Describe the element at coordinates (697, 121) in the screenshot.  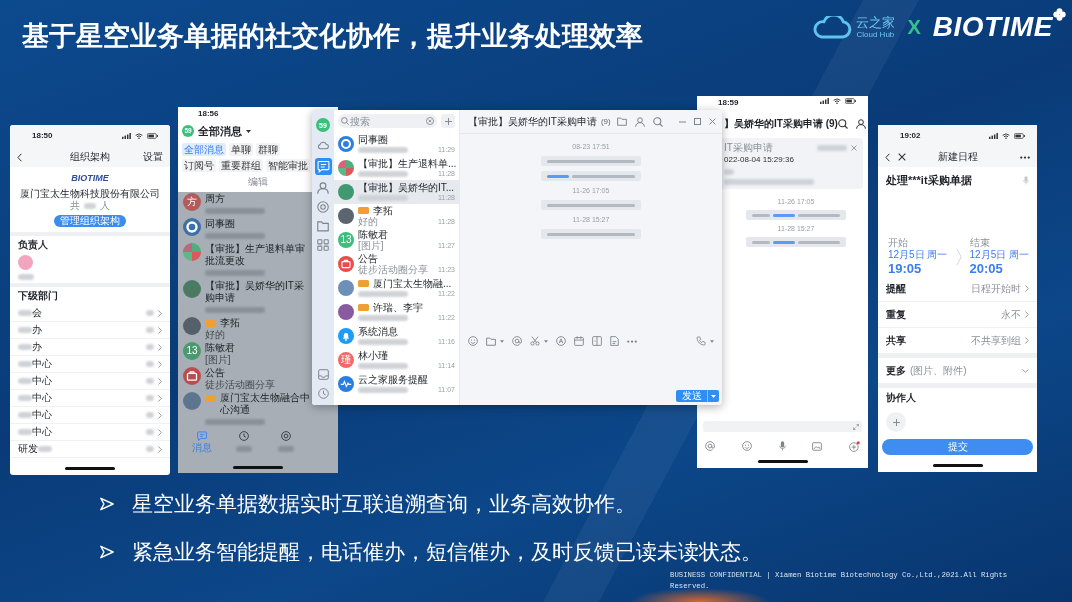
I see `maximize-icon` at that location.